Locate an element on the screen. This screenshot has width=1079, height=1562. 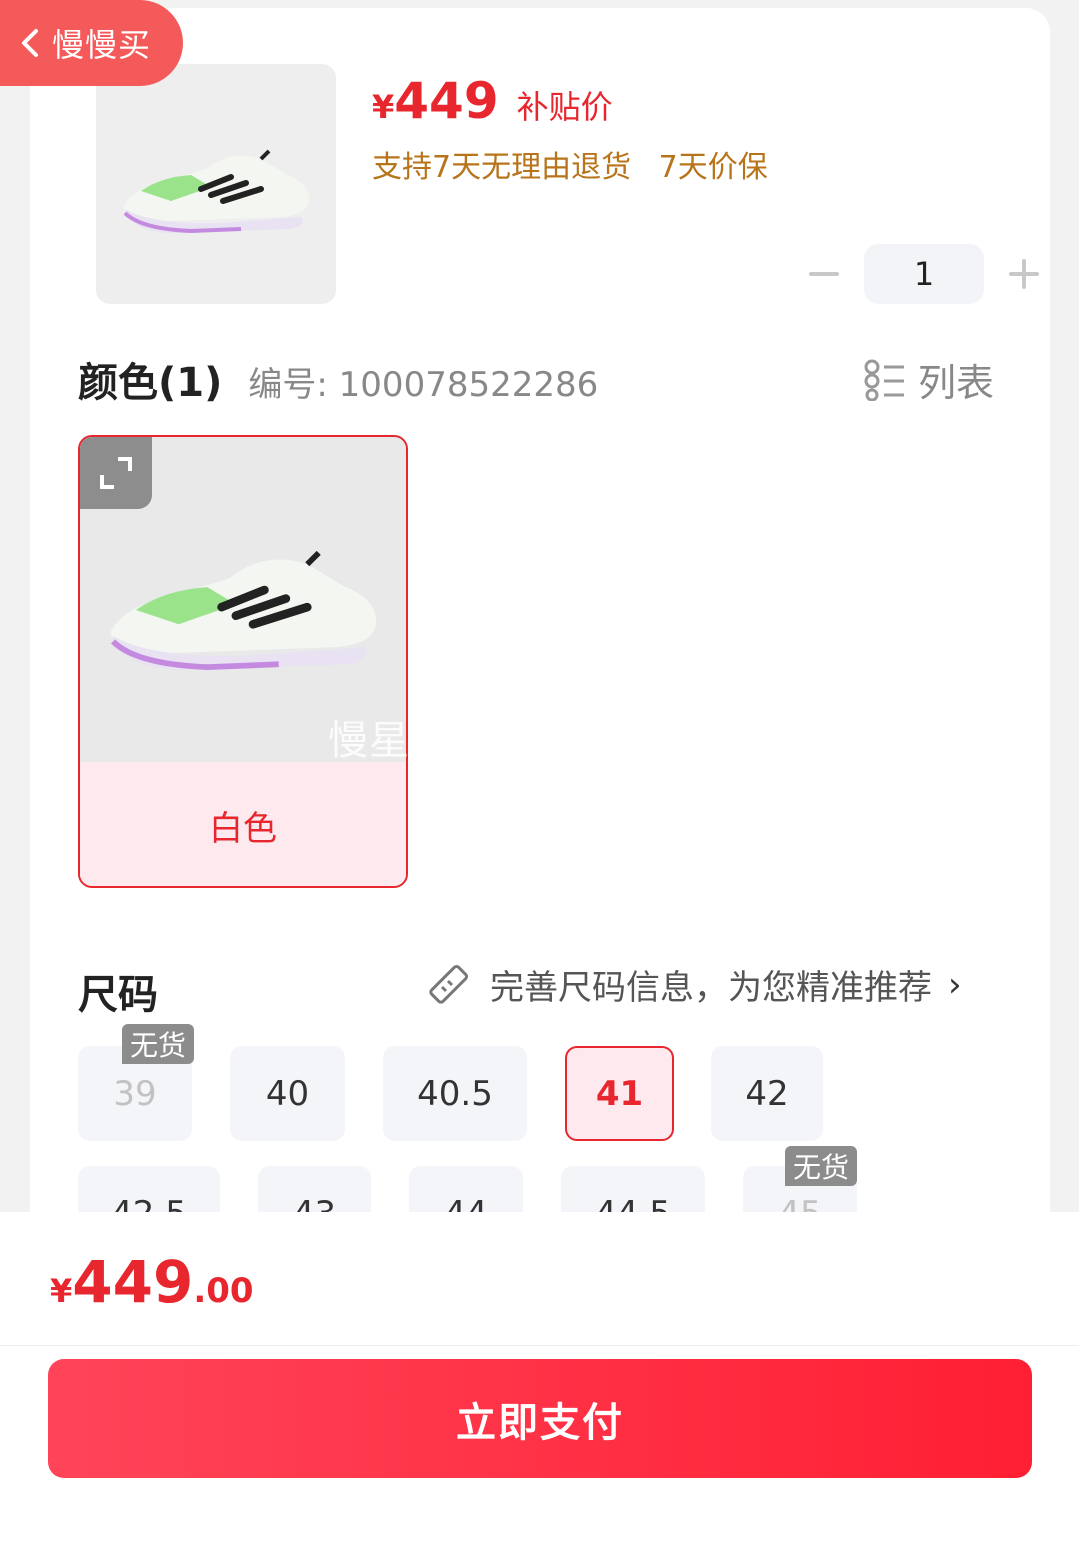
color-option-label: 白色 is located at coordinates (243, 824).